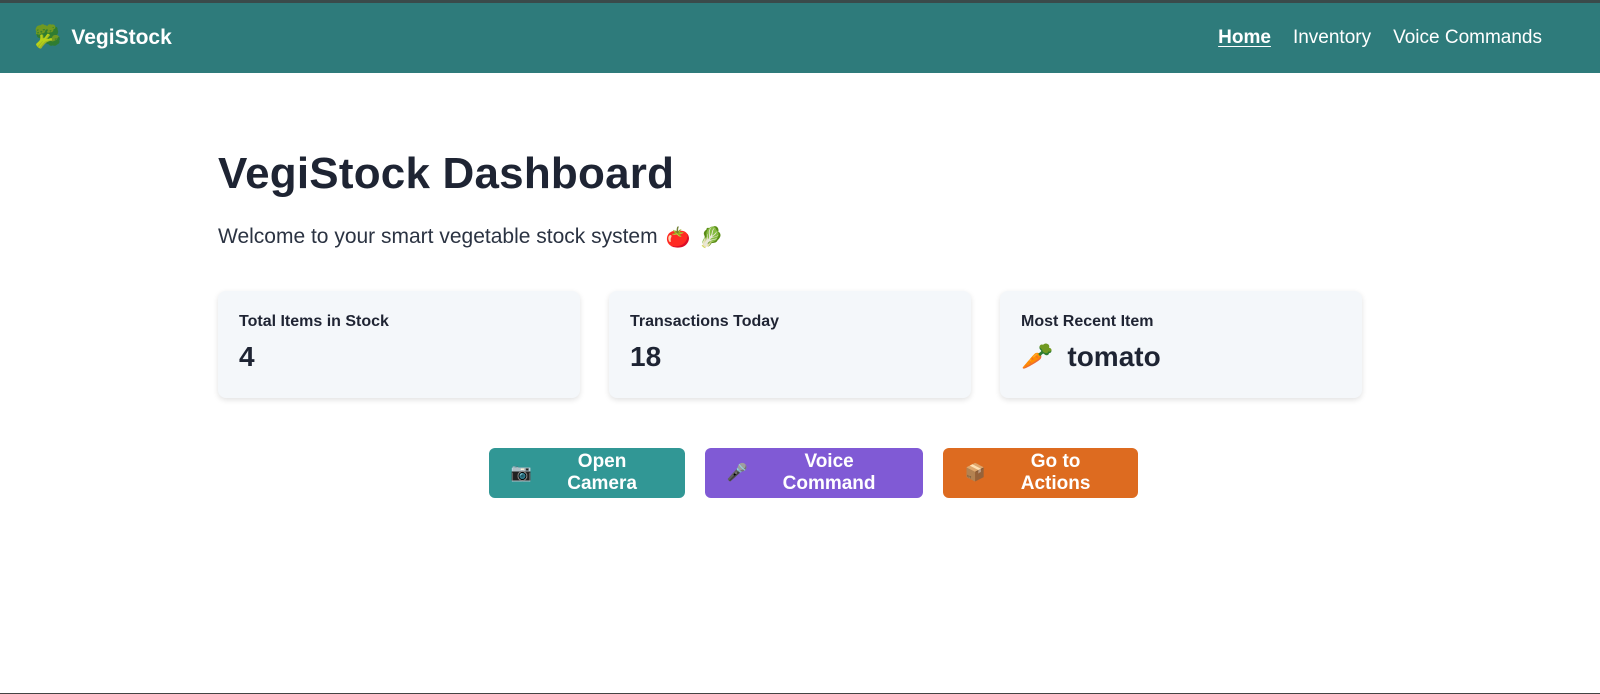  What do you see at coordinates (446, 173) in the screenshot?
I see `page-title: VegiStock Dashboard` at bounding box center [446, 173].